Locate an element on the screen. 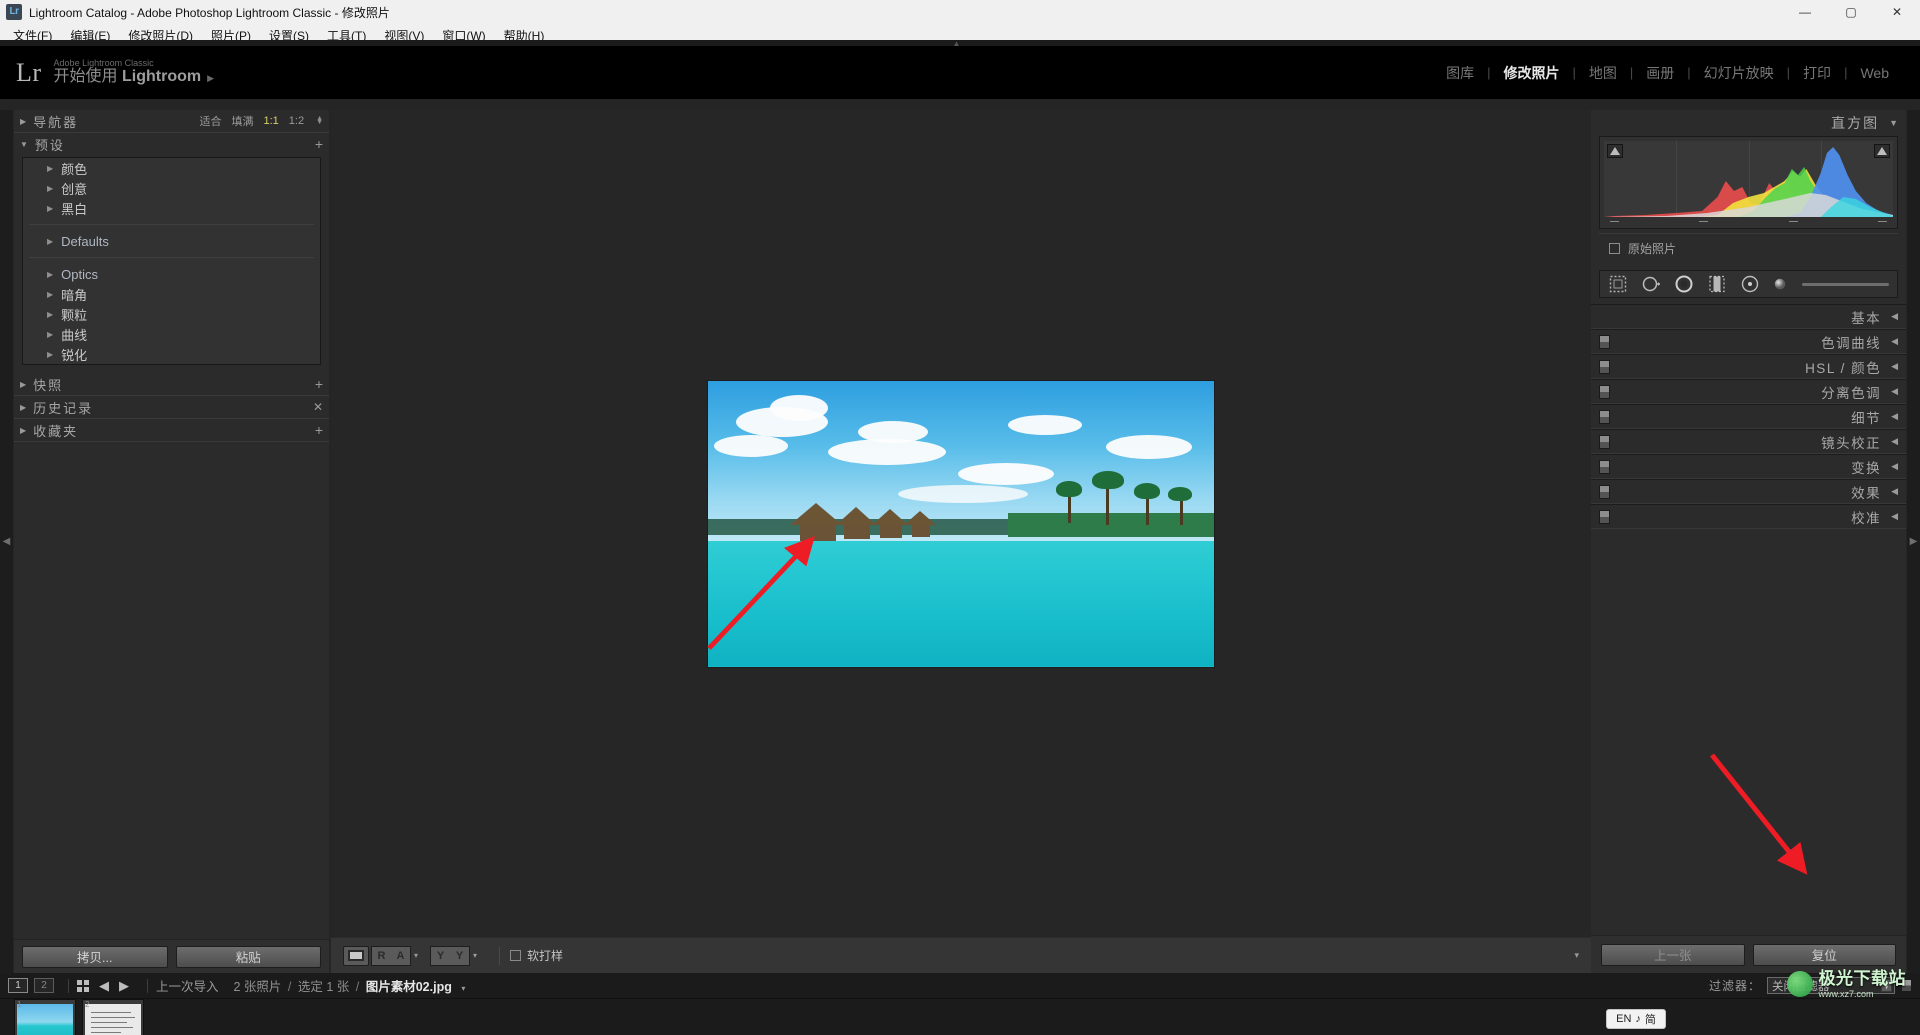  graduated-filter-icon is located at coordinates (1717, 284).